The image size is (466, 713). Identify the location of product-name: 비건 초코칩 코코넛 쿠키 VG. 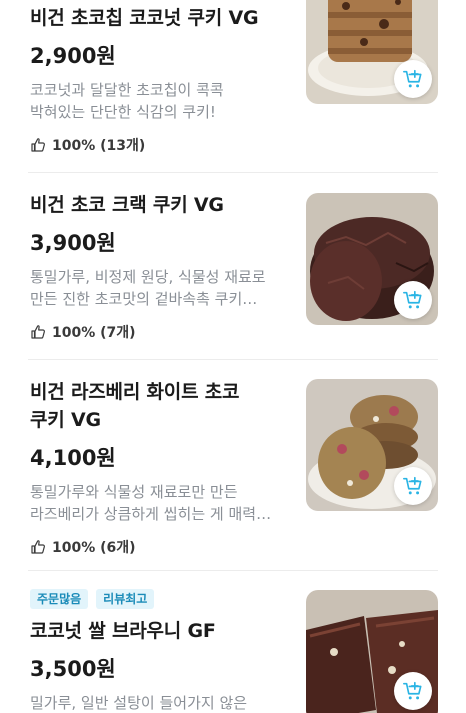
(144, 18).